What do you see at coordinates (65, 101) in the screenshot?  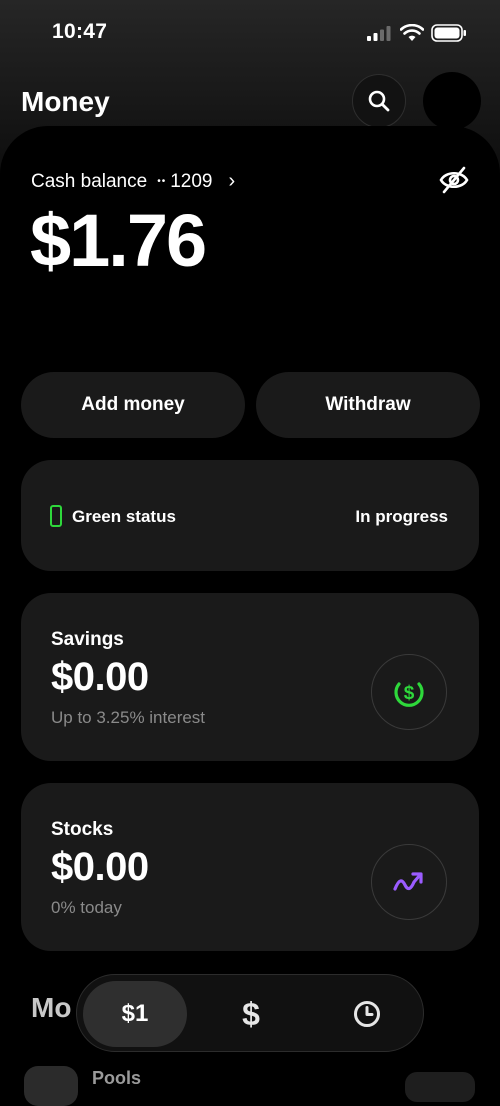 I see `page-title: Money` at bounding box center [65, 101].